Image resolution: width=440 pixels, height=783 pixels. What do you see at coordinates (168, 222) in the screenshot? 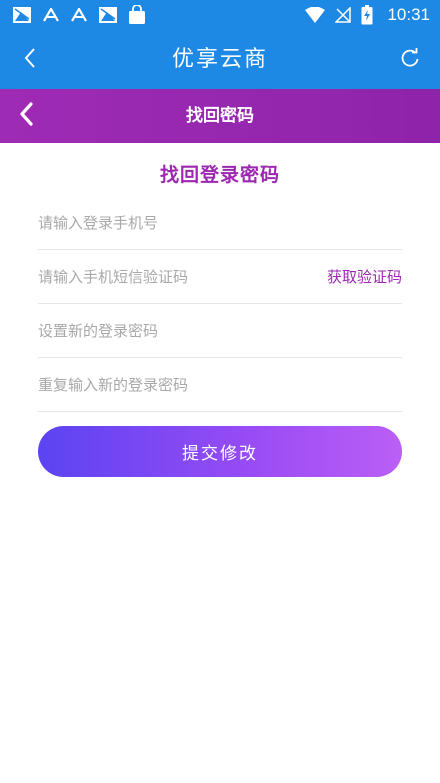
I see `phone-input` at bounding box center [168, 222].